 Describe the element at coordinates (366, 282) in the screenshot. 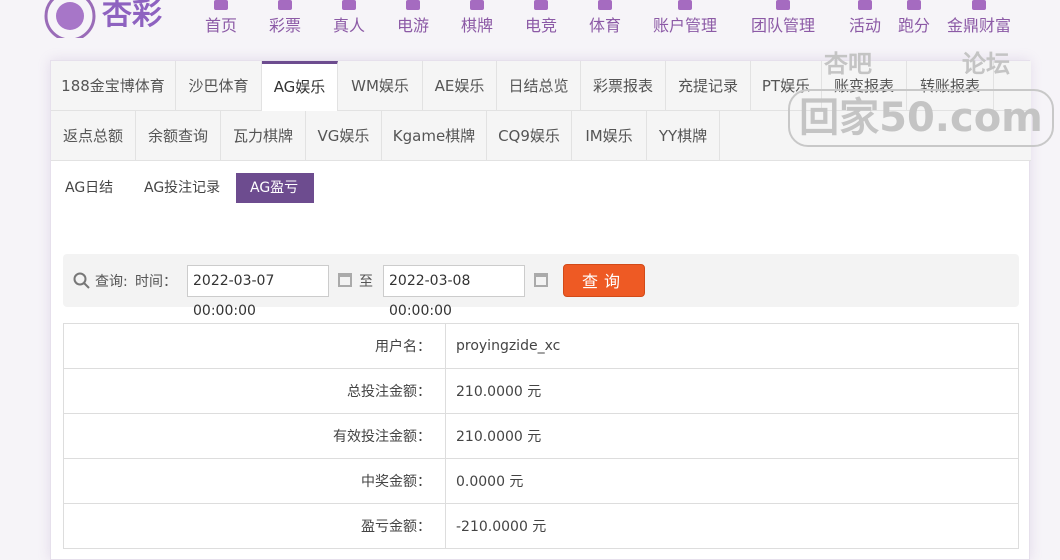

I see `to-label: 至` at that location.